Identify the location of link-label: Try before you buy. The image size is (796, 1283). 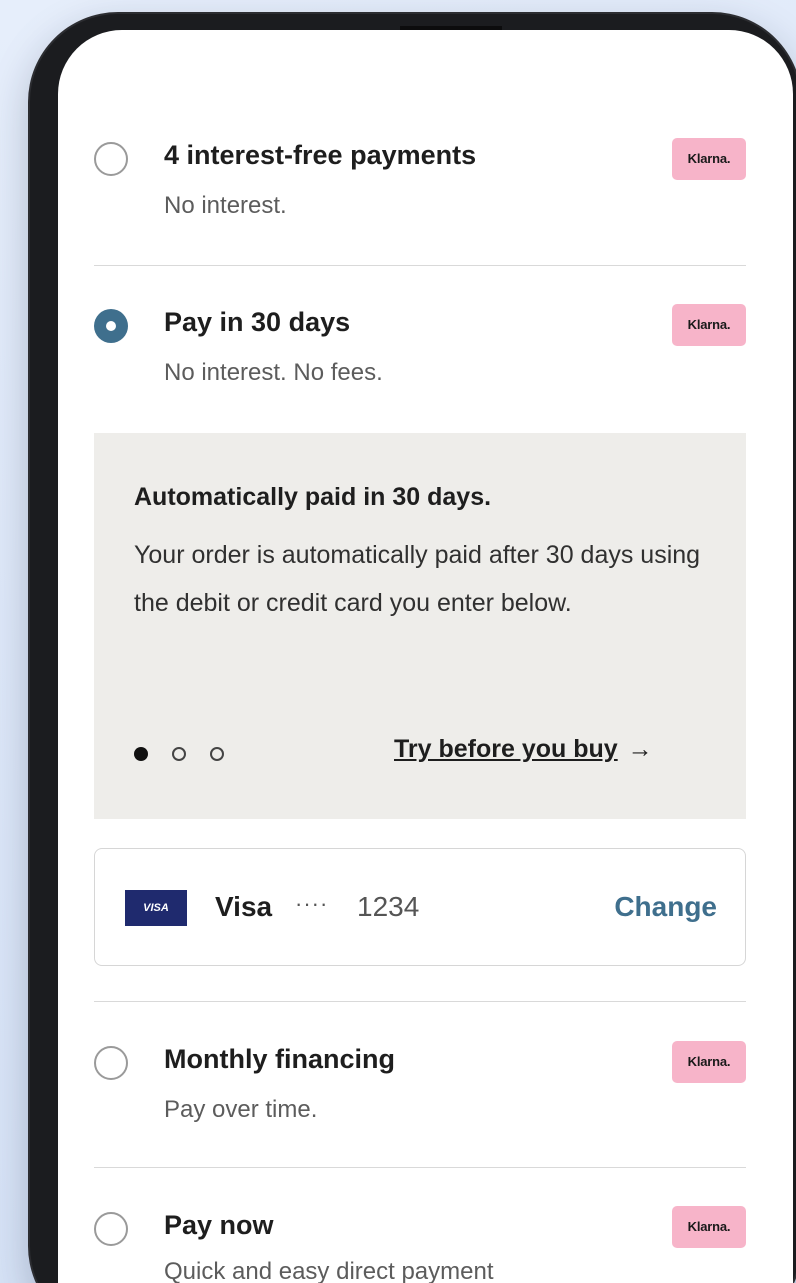
(506, 749).